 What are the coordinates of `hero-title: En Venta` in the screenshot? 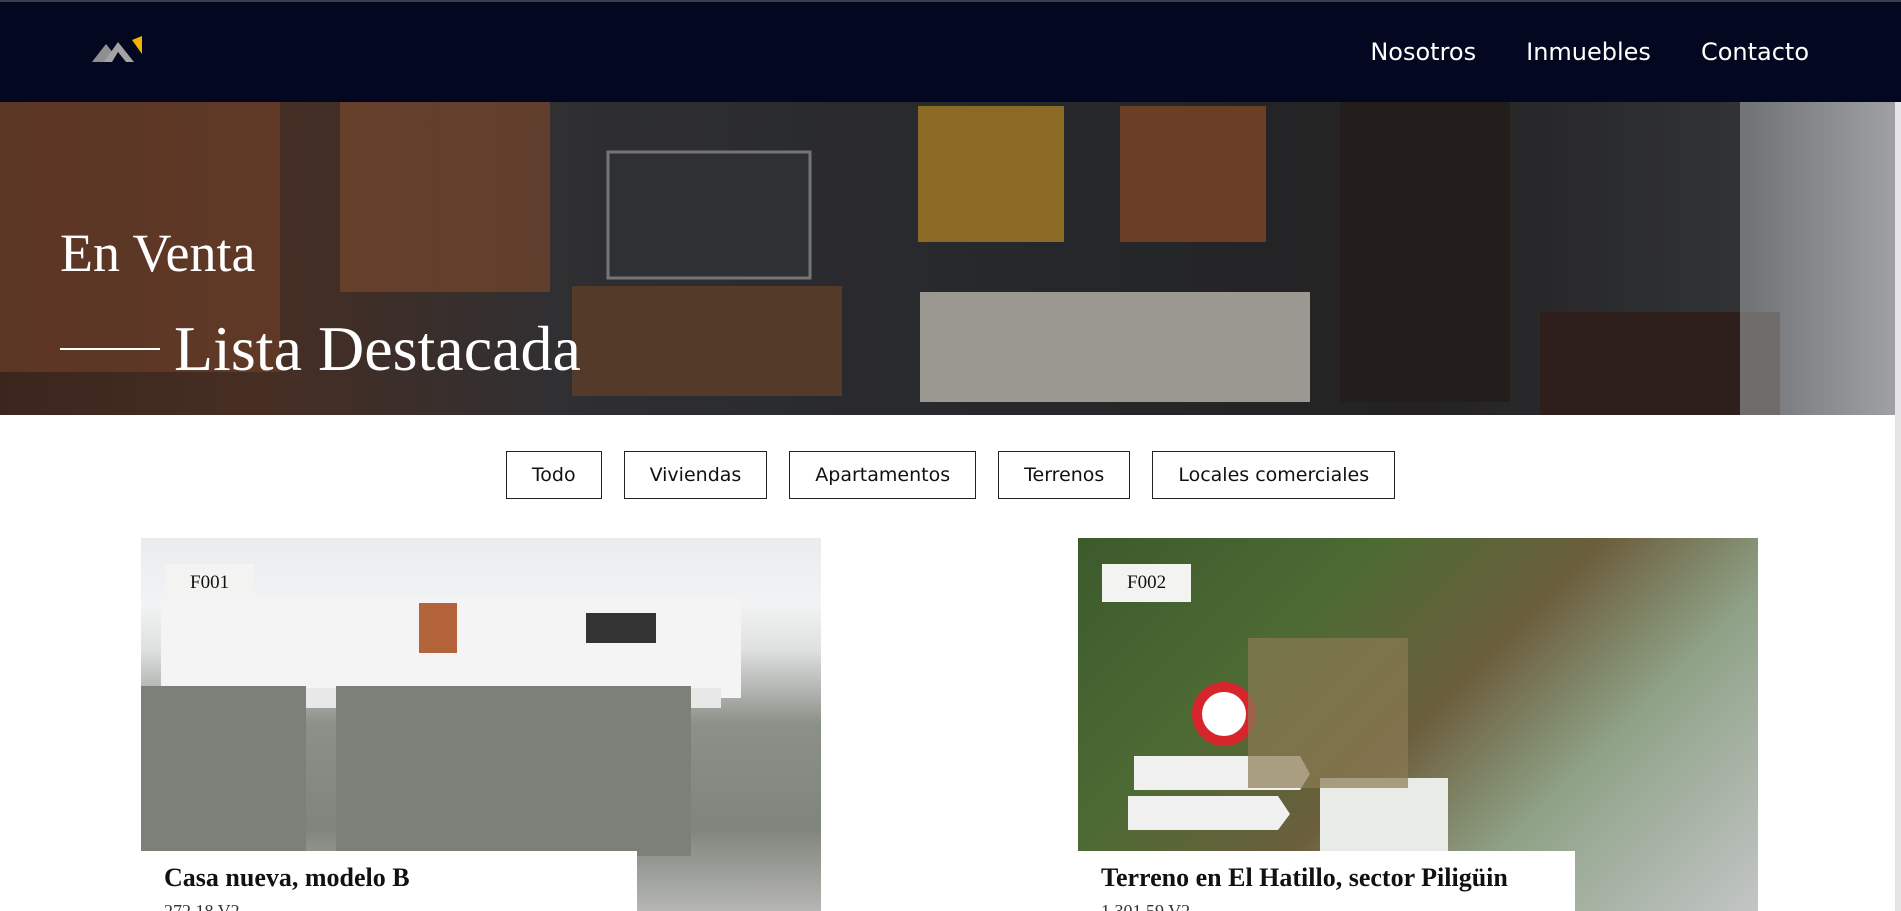 It's located at (158, 253).